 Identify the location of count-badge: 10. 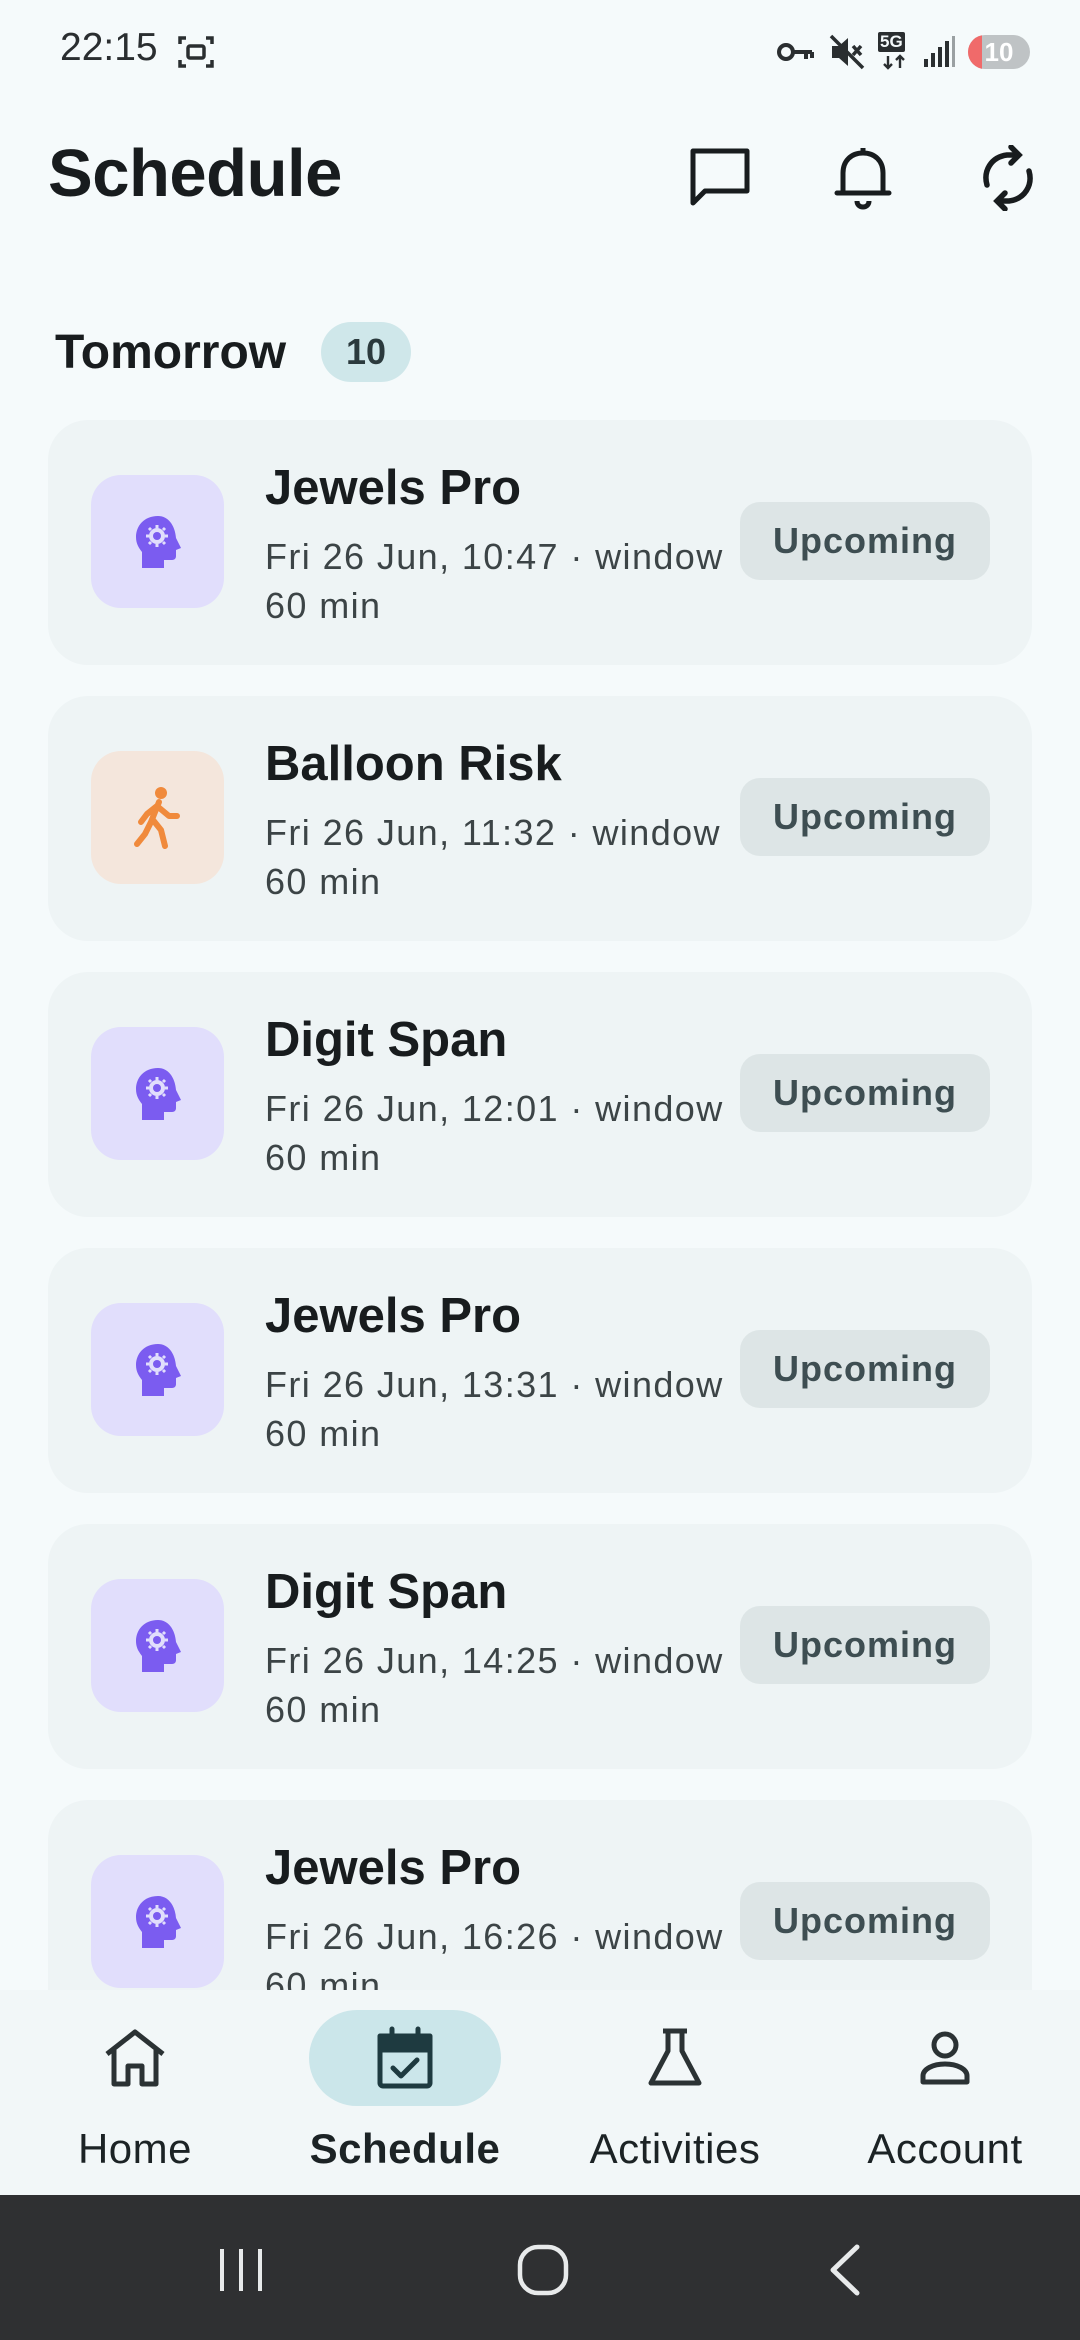
(366, 352).